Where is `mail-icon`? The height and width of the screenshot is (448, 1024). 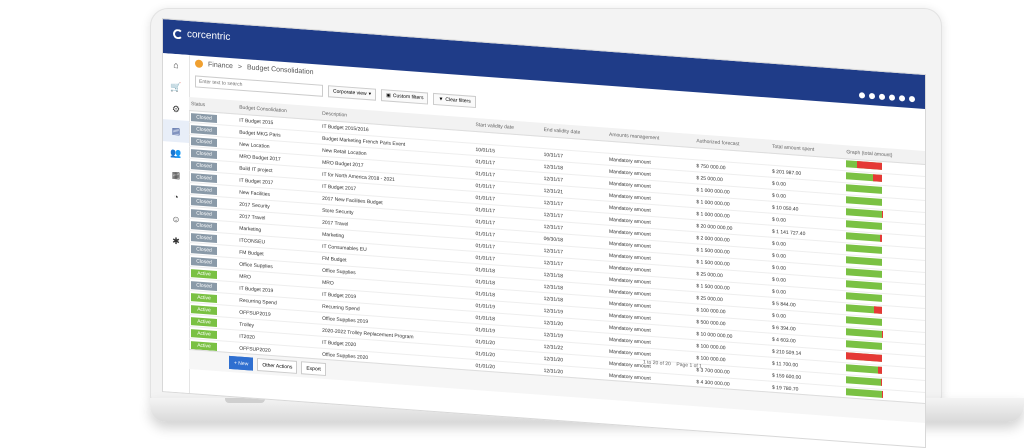
mail-icon is located at coordinates (872, 96).